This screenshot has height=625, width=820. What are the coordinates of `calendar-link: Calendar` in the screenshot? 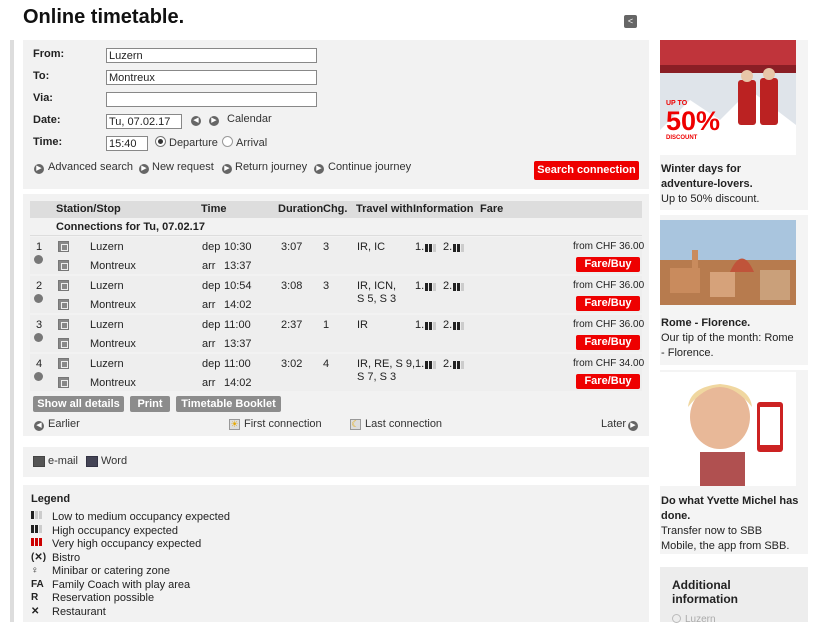 It's located at (249, 119).